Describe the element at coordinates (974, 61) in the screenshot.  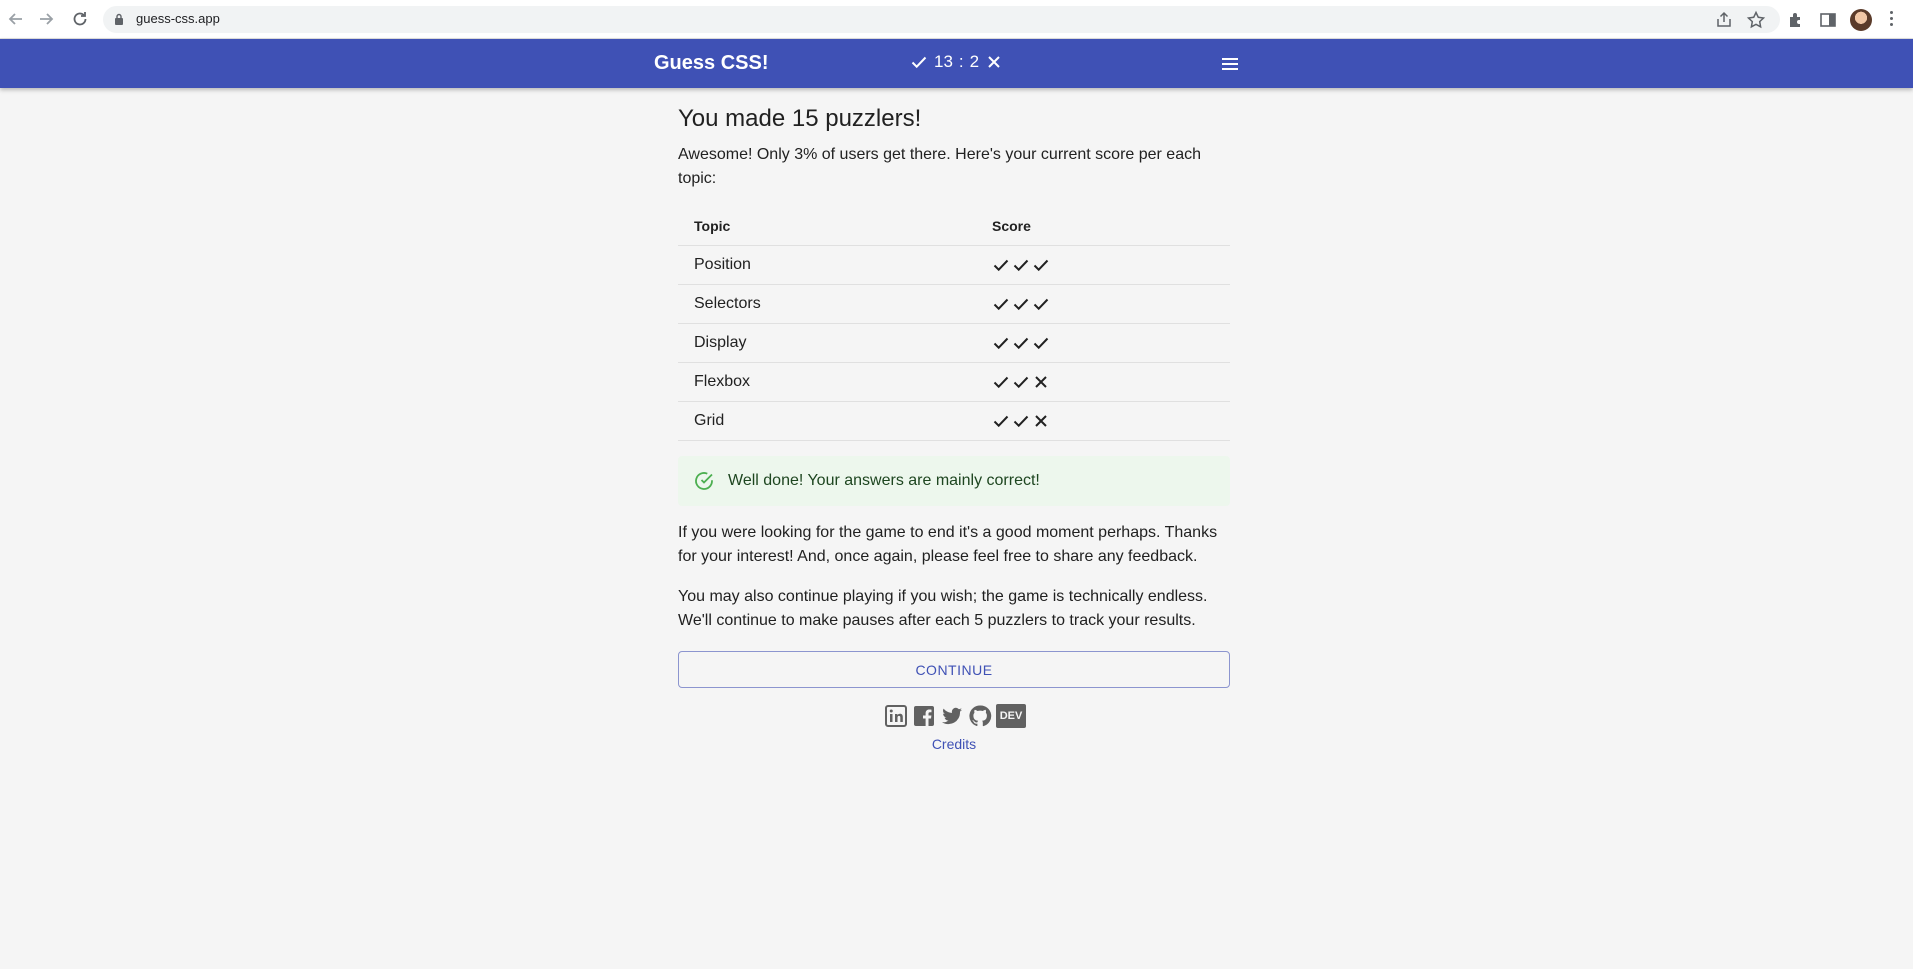
I see `wrong-count: 2` at that location.